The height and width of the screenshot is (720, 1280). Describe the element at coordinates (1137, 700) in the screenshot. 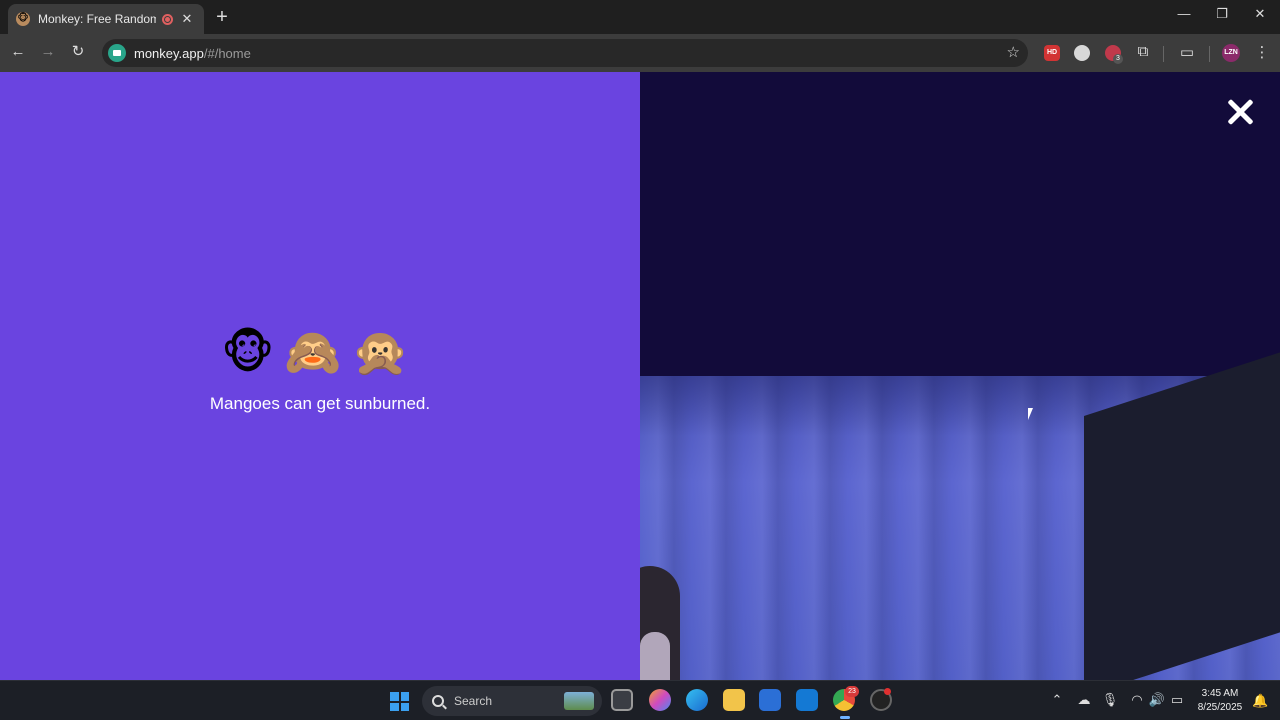

I see `wifi-icon: ◠` at that location.